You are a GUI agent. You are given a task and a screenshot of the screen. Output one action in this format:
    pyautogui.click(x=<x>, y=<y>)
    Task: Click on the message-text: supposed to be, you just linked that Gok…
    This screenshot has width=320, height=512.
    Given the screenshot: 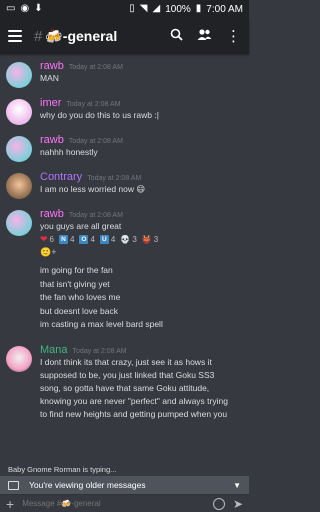 What is the action you would take?
    pyautogui.click(x=127, y=374)
    